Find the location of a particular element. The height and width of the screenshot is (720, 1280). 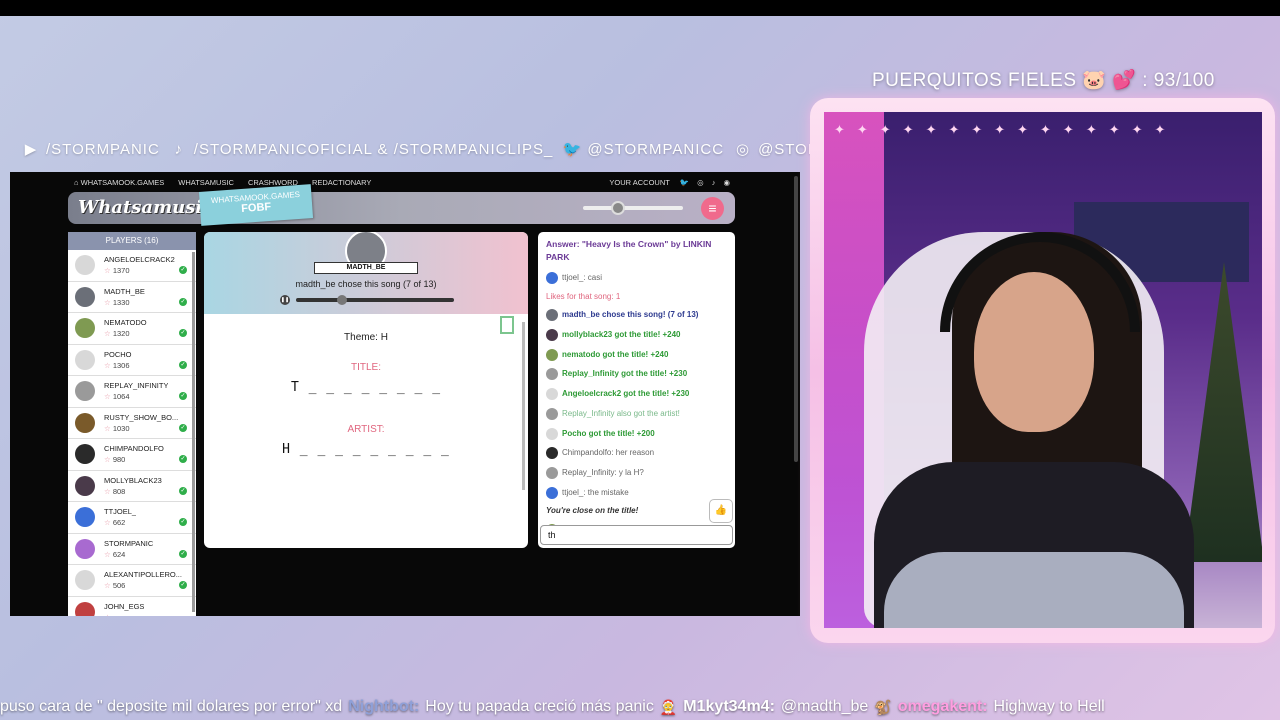

audio-progress-knob is located at coordinates (342, 300).